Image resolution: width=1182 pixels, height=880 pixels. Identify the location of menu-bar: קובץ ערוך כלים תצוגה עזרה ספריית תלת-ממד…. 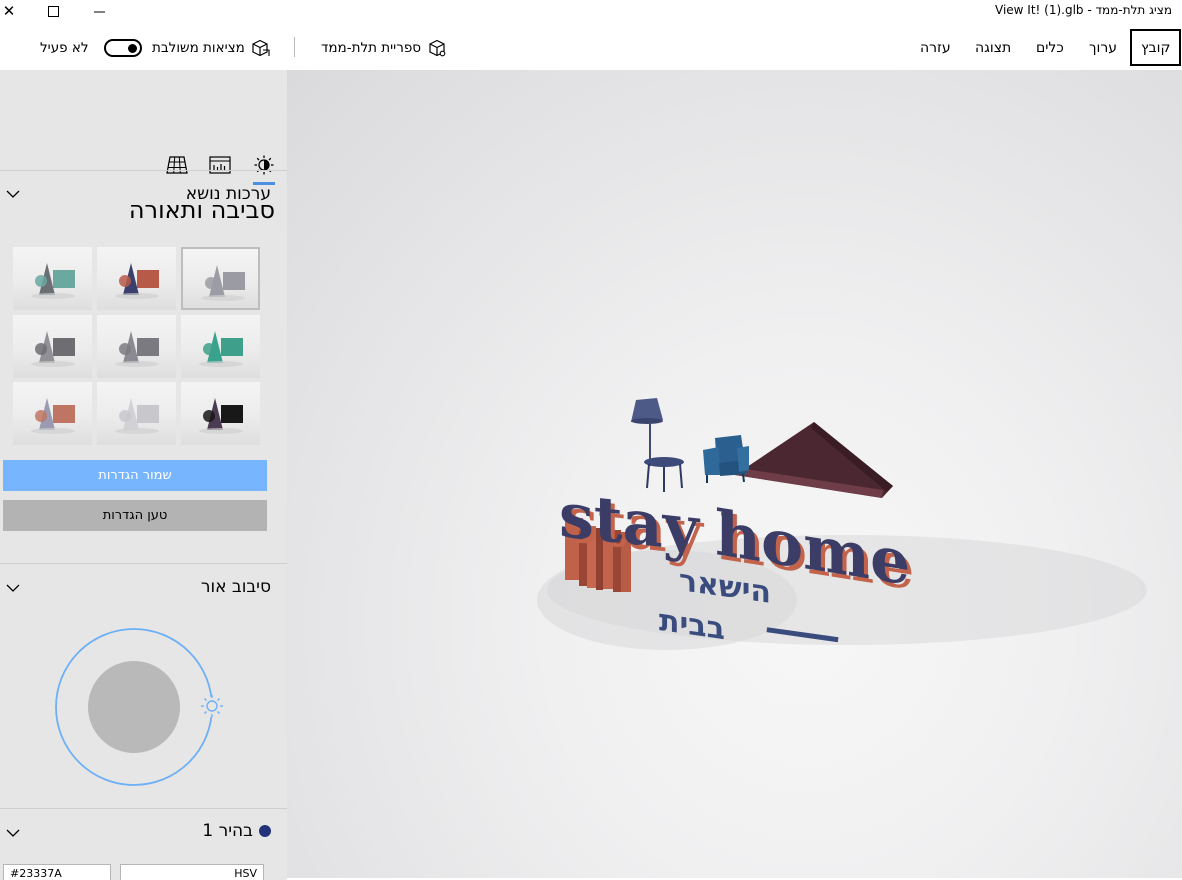
(591, 47).